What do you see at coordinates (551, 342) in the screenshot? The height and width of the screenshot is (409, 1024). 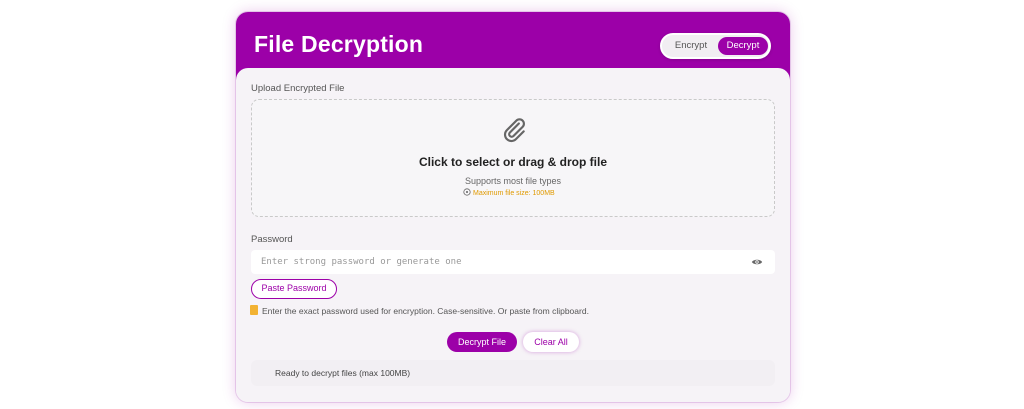 I see `clear-all-button: Clear All` at bounding box center [551, 342].